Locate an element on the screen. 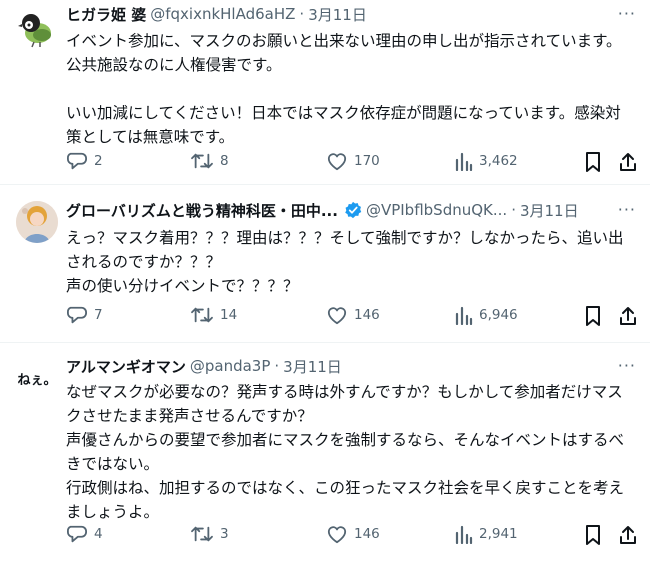 This screenshot has height=562, width=650. views-button: 6,946 is located at coordinates (486, 315).